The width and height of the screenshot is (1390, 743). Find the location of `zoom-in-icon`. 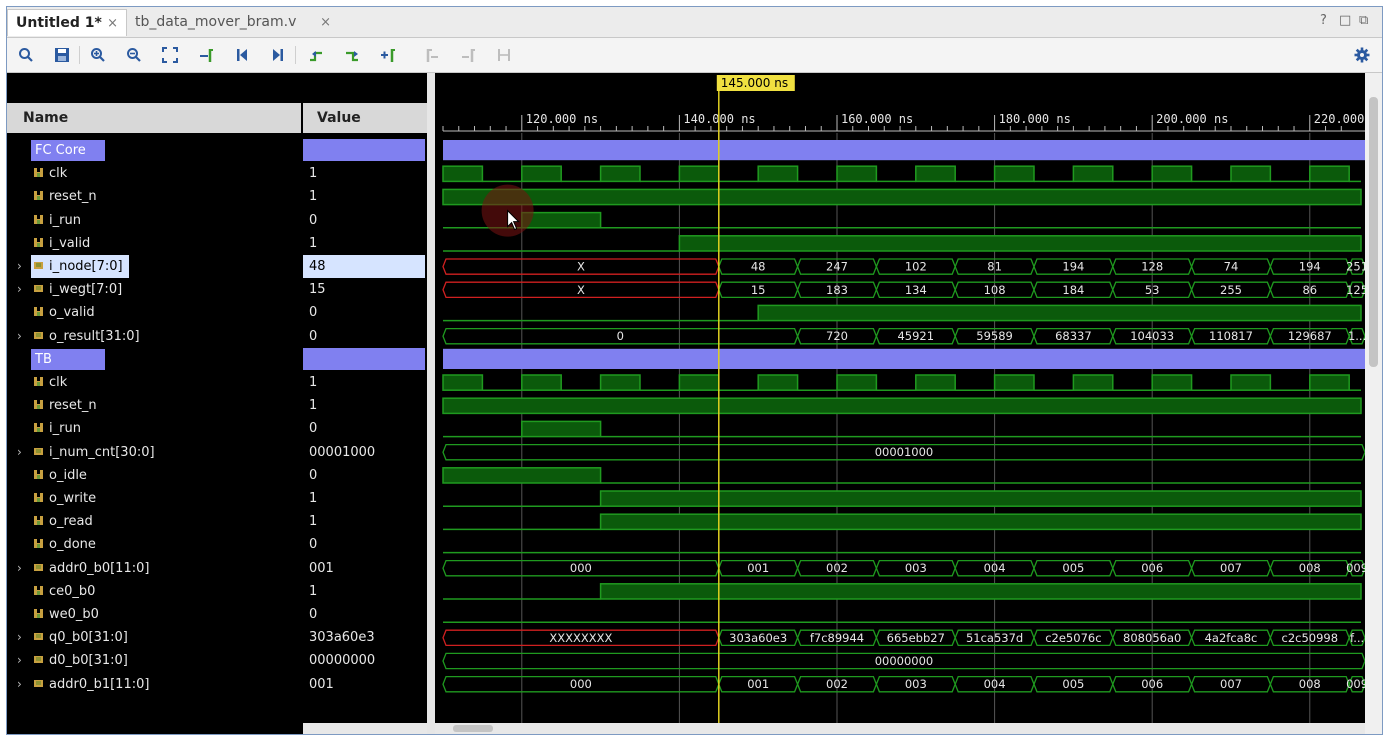

zoom-in-icon is located at coordinates (98, 55).